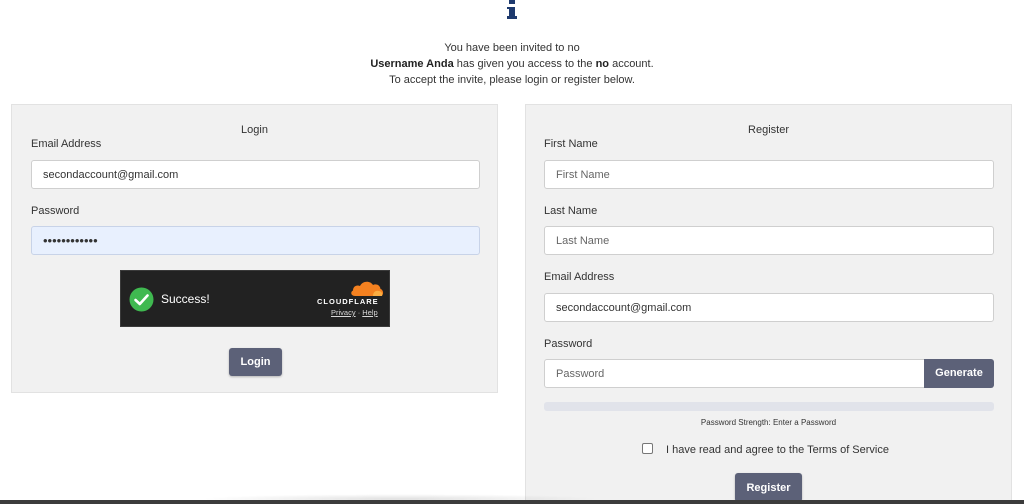 The height and width of the screenshot is (504, 1024). Describe the element at coordinates (369, 312) in the screenshot. I see `captcha-help-link: Help` at that location.